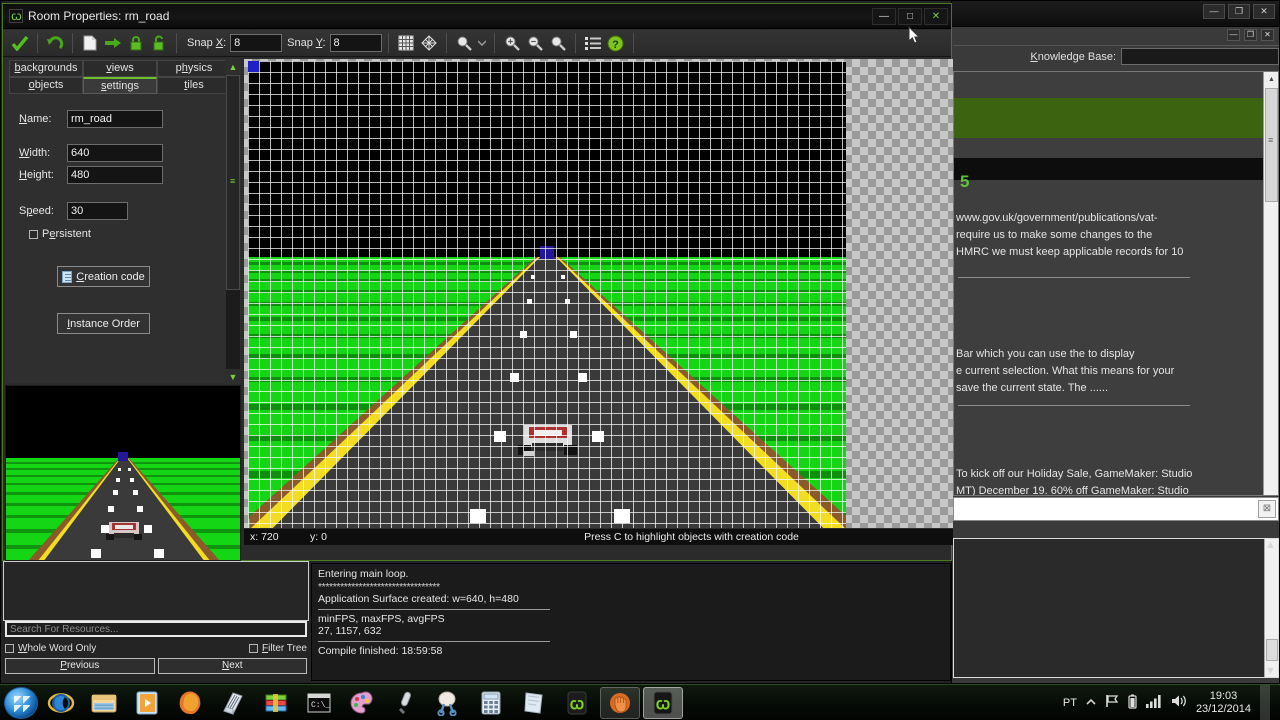 The height and width of the screenshot is (720, 1280). Describe the element at coordinates (1074, 277) in the screenshot. I see `kb-divider` at that location.